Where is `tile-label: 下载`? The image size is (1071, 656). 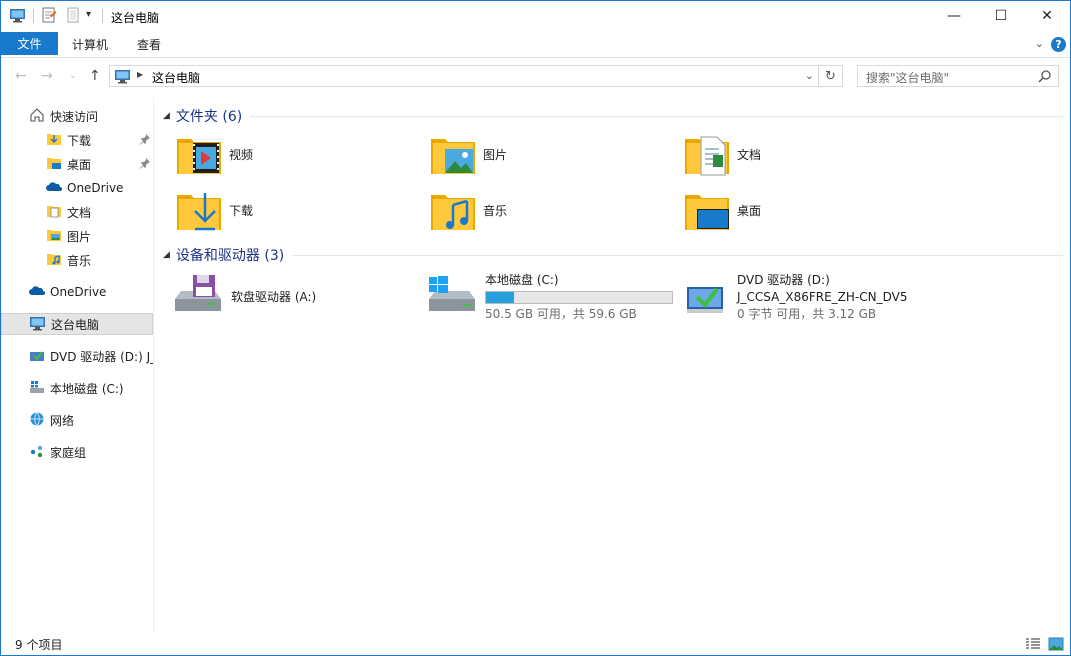 tile-label: 下载 is located at coordinates (241, 210).